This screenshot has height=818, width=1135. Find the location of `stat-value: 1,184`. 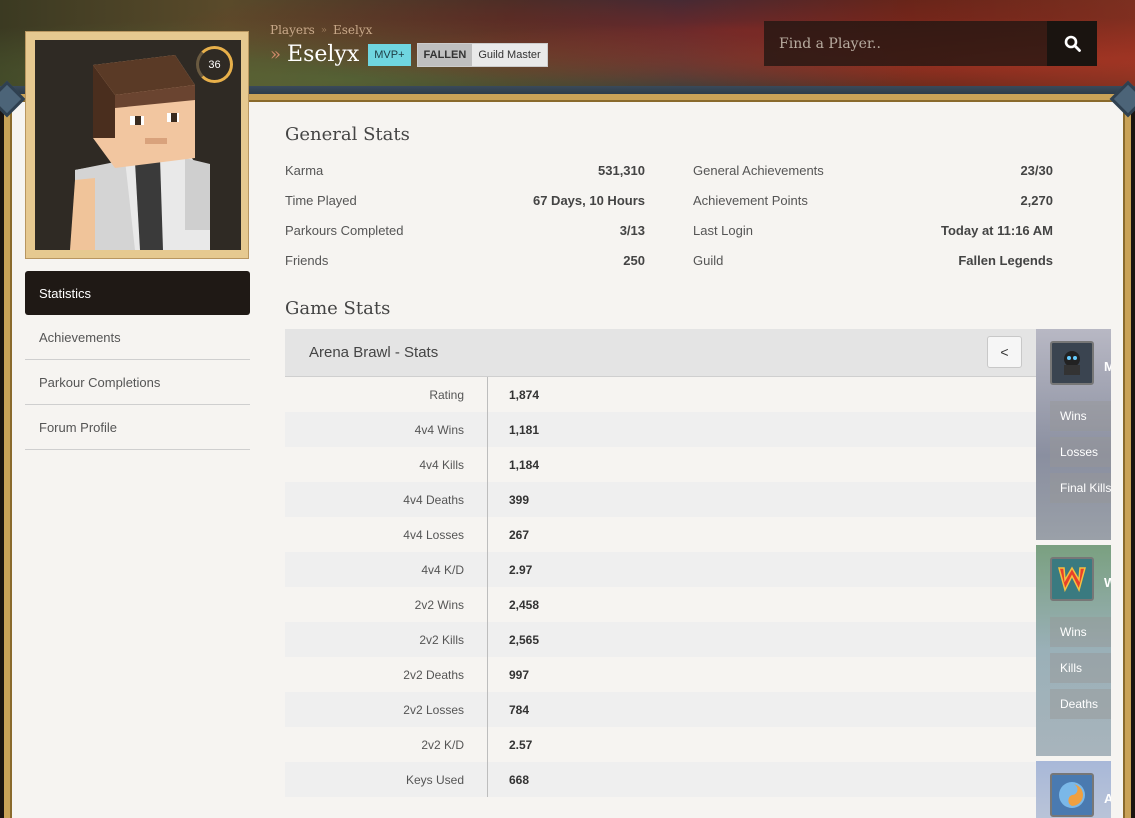

stat-value: 1,184 is located at coordinates (524, 464).